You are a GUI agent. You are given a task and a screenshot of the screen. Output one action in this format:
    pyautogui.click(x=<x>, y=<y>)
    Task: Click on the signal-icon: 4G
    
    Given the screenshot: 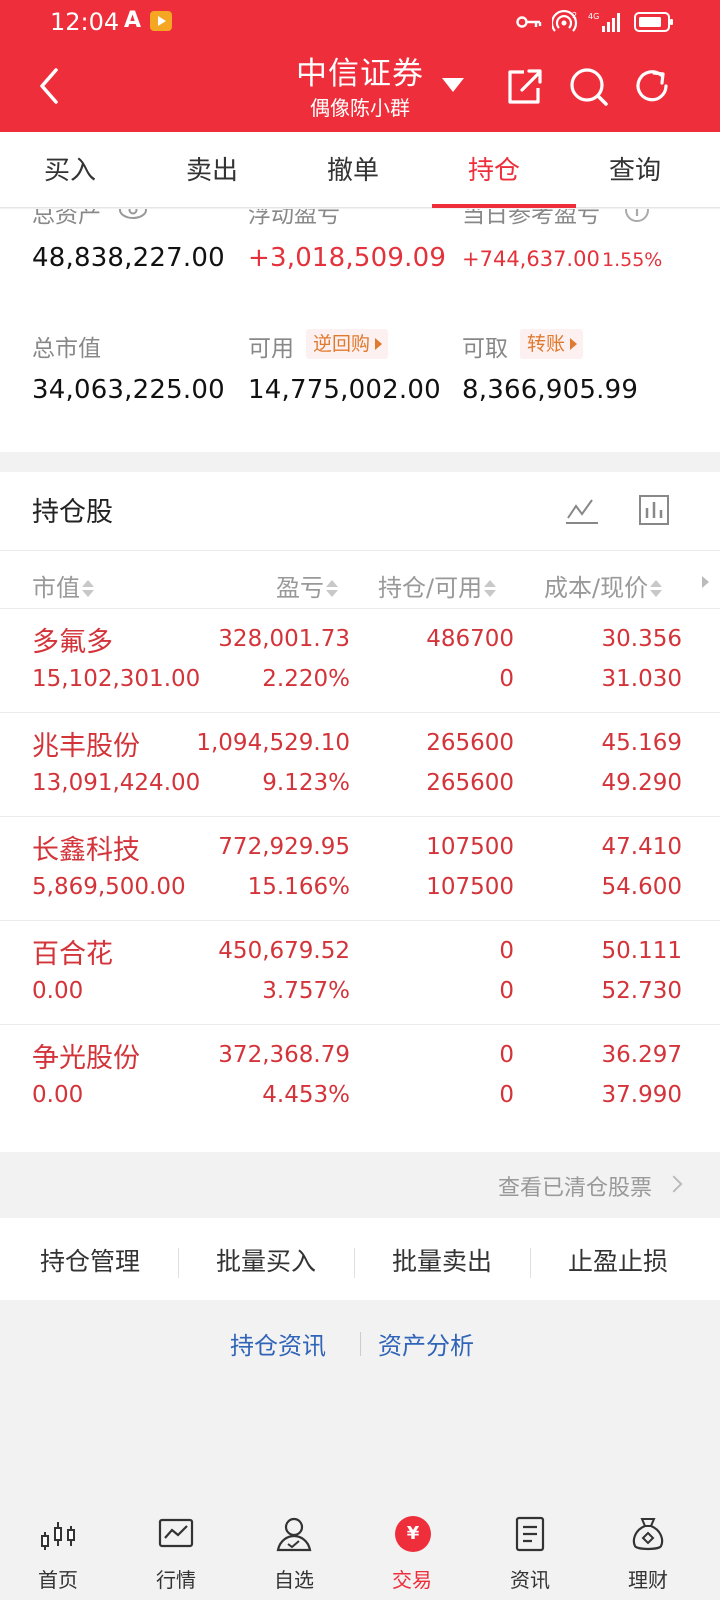 What is the action you would take?
    pyautogui.click(x=604, y=22)
    